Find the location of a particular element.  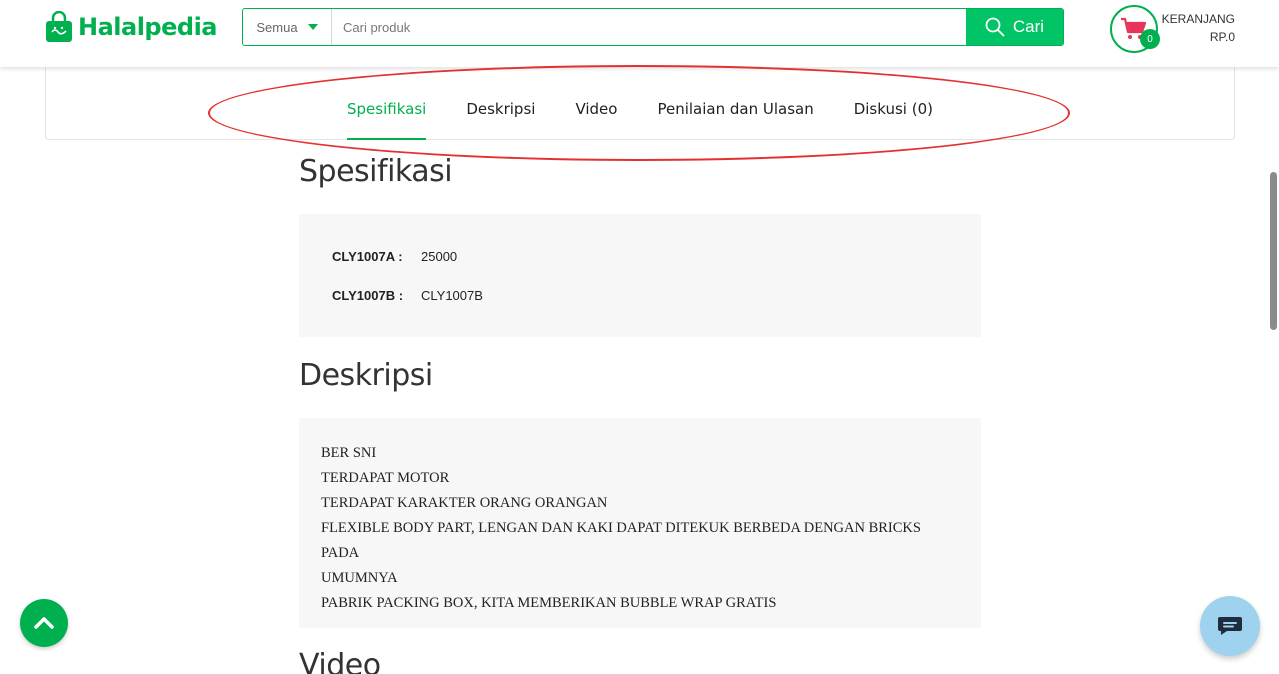

category-dropdown: Semua is located at coordinates (287, 27).